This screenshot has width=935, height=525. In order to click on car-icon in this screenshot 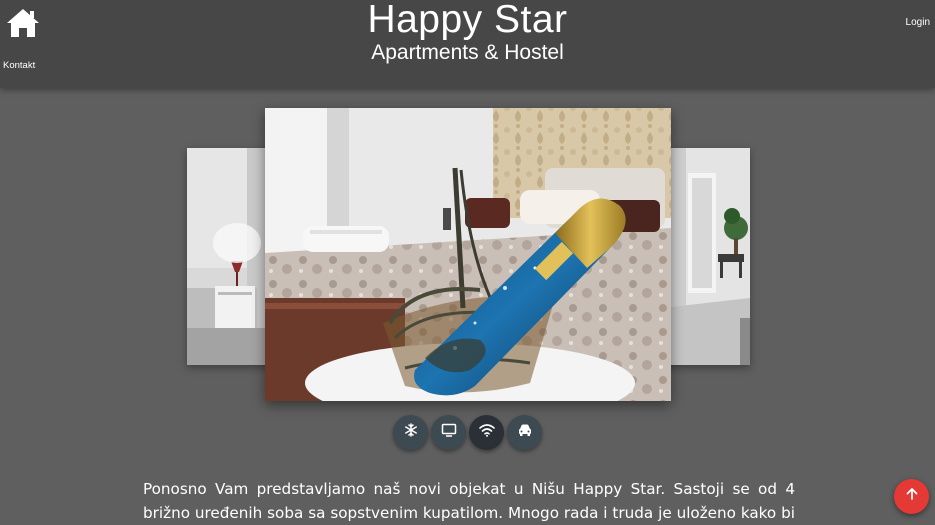, I will do `click(525, 432)`.